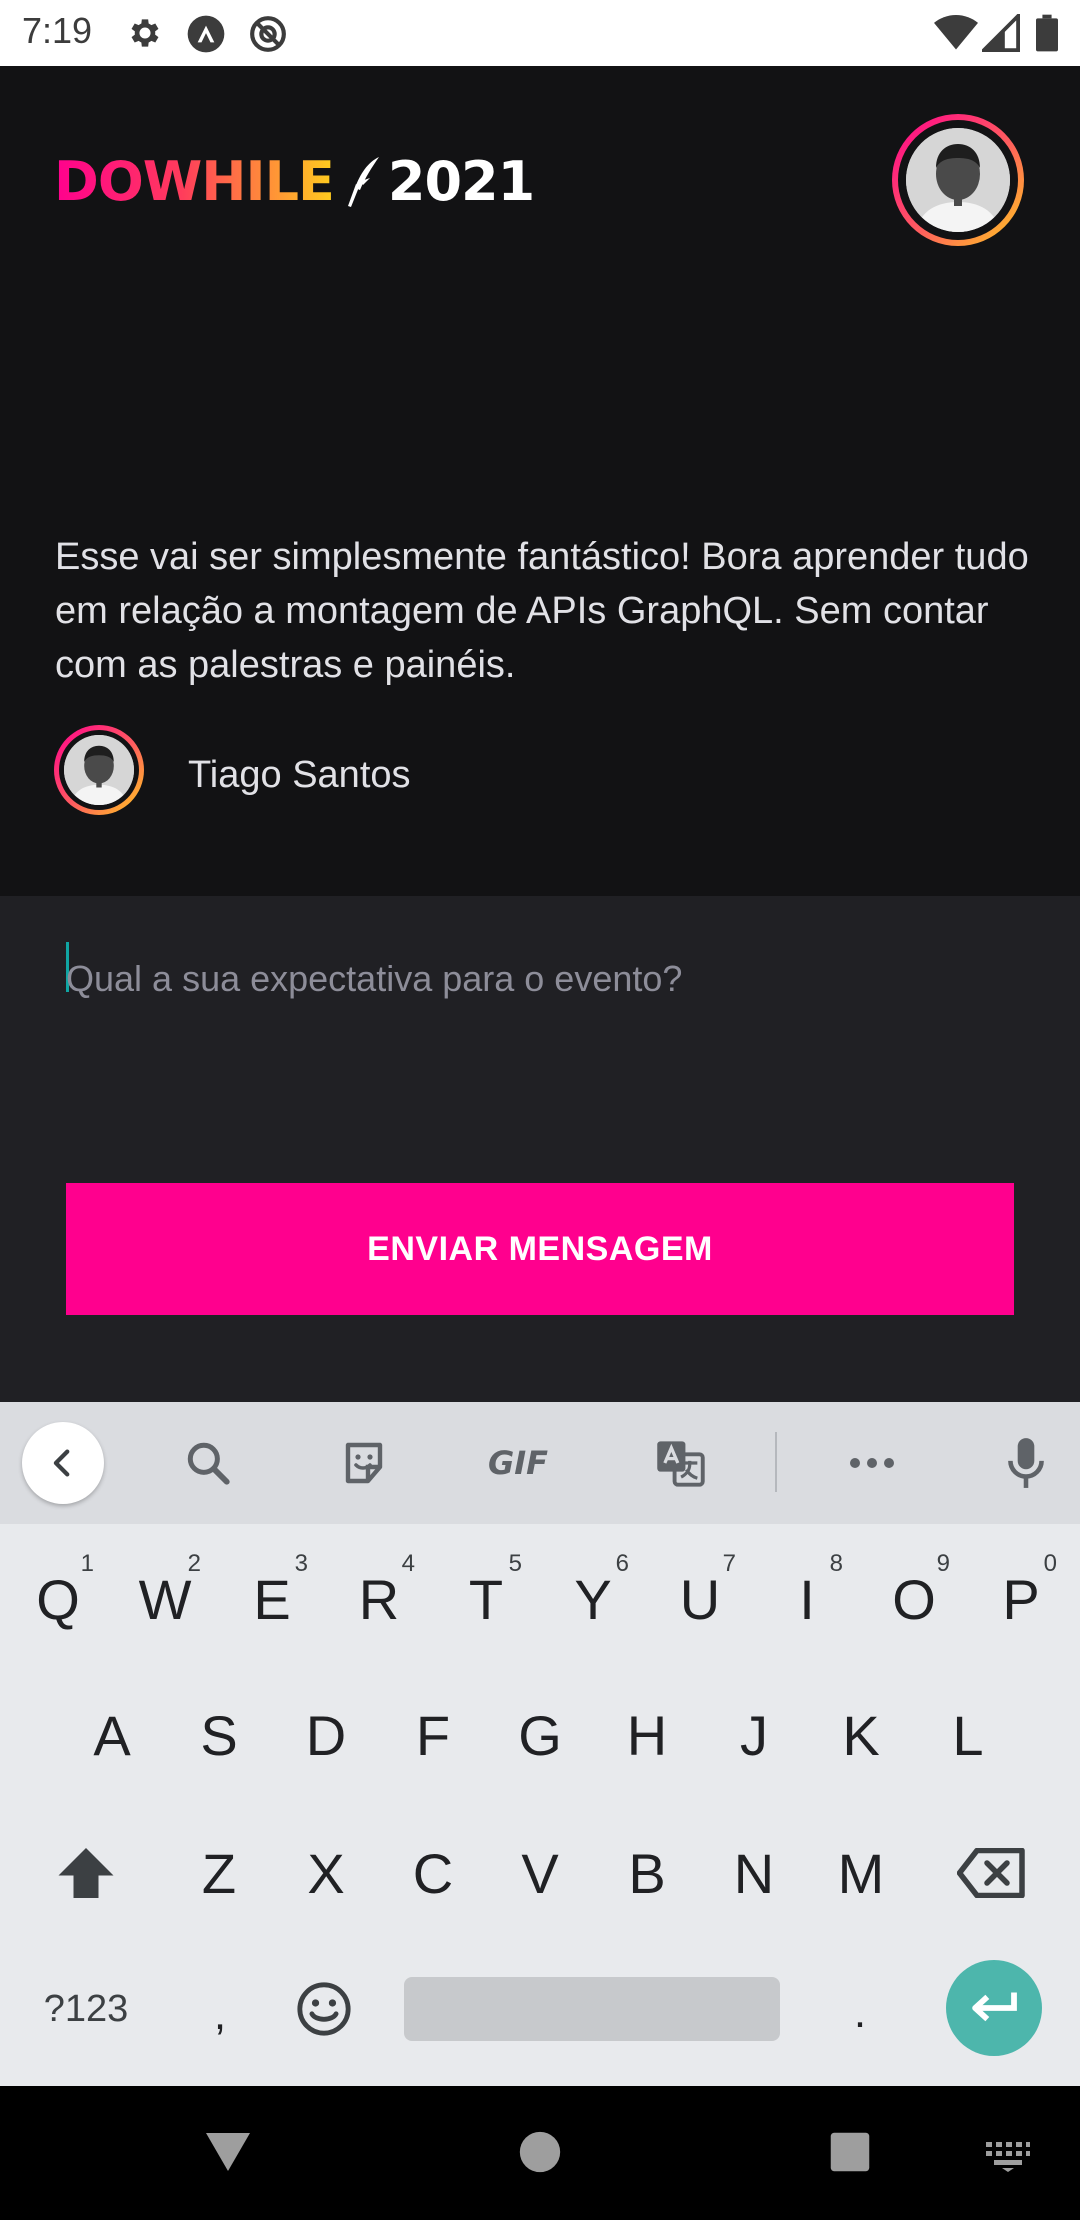 Image resolution: width=1080 pixels, height=2220 pixels. Describe the element at coordinates (206, 36) in the screenshot. I see `app-a-icon` at that location.